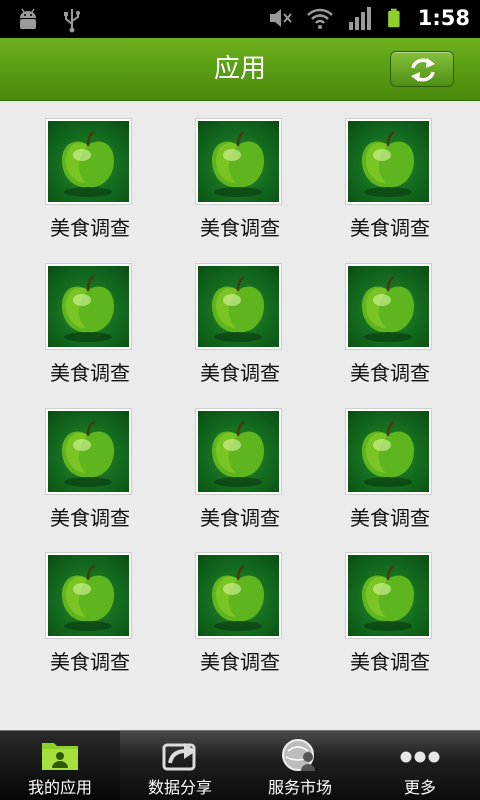 This screenshot has height=800, width=480. Describe the element at coordinates (299, 787) in the screenshot. I see `tab-label: 服务市场` at that location.